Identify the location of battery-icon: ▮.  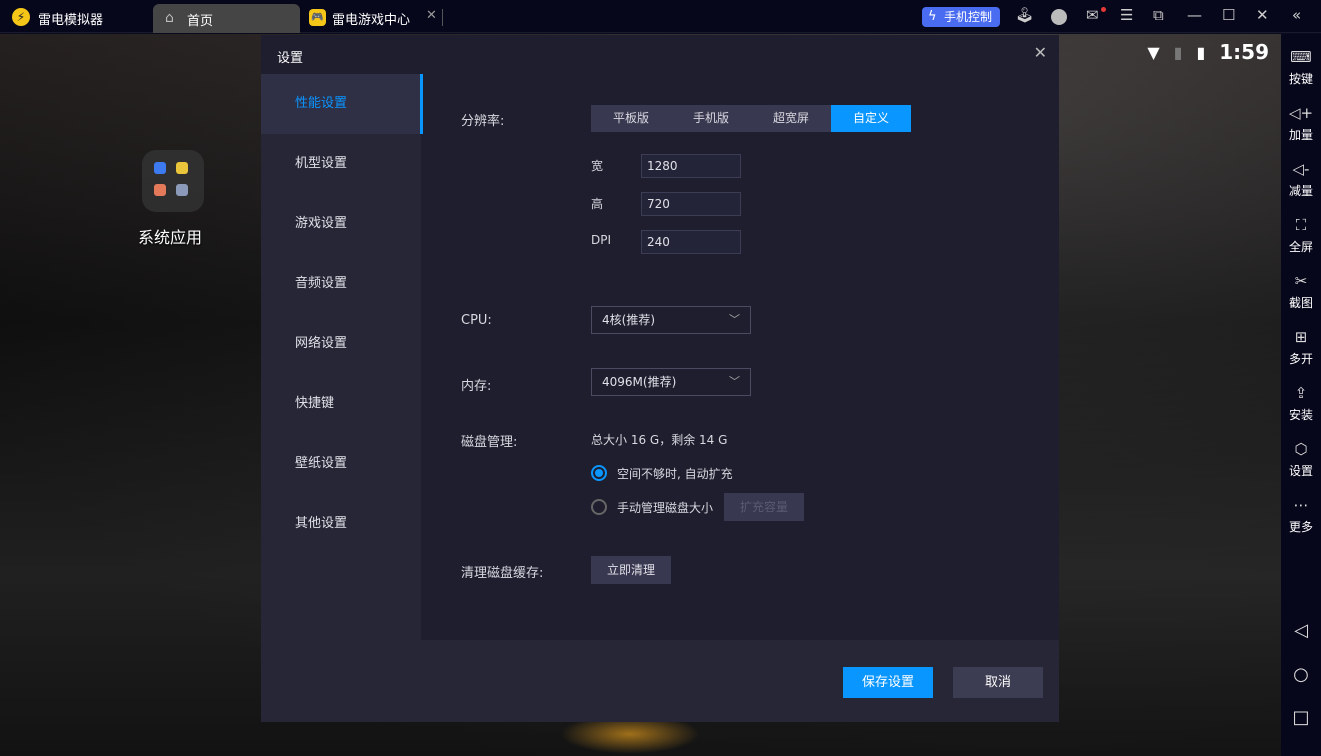
(1201, 52).